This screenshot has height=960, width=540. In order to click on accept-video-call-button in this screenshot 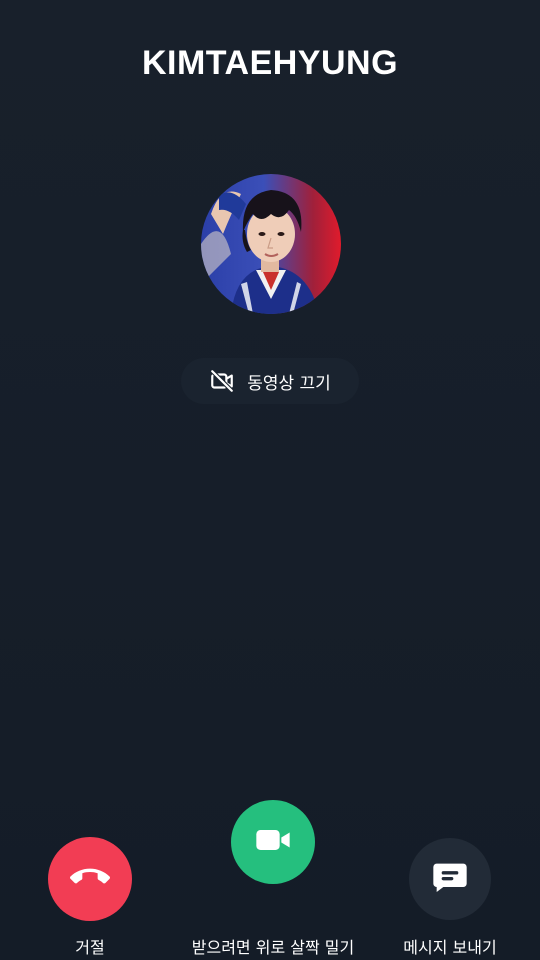, I will do `click(273, 842)`.